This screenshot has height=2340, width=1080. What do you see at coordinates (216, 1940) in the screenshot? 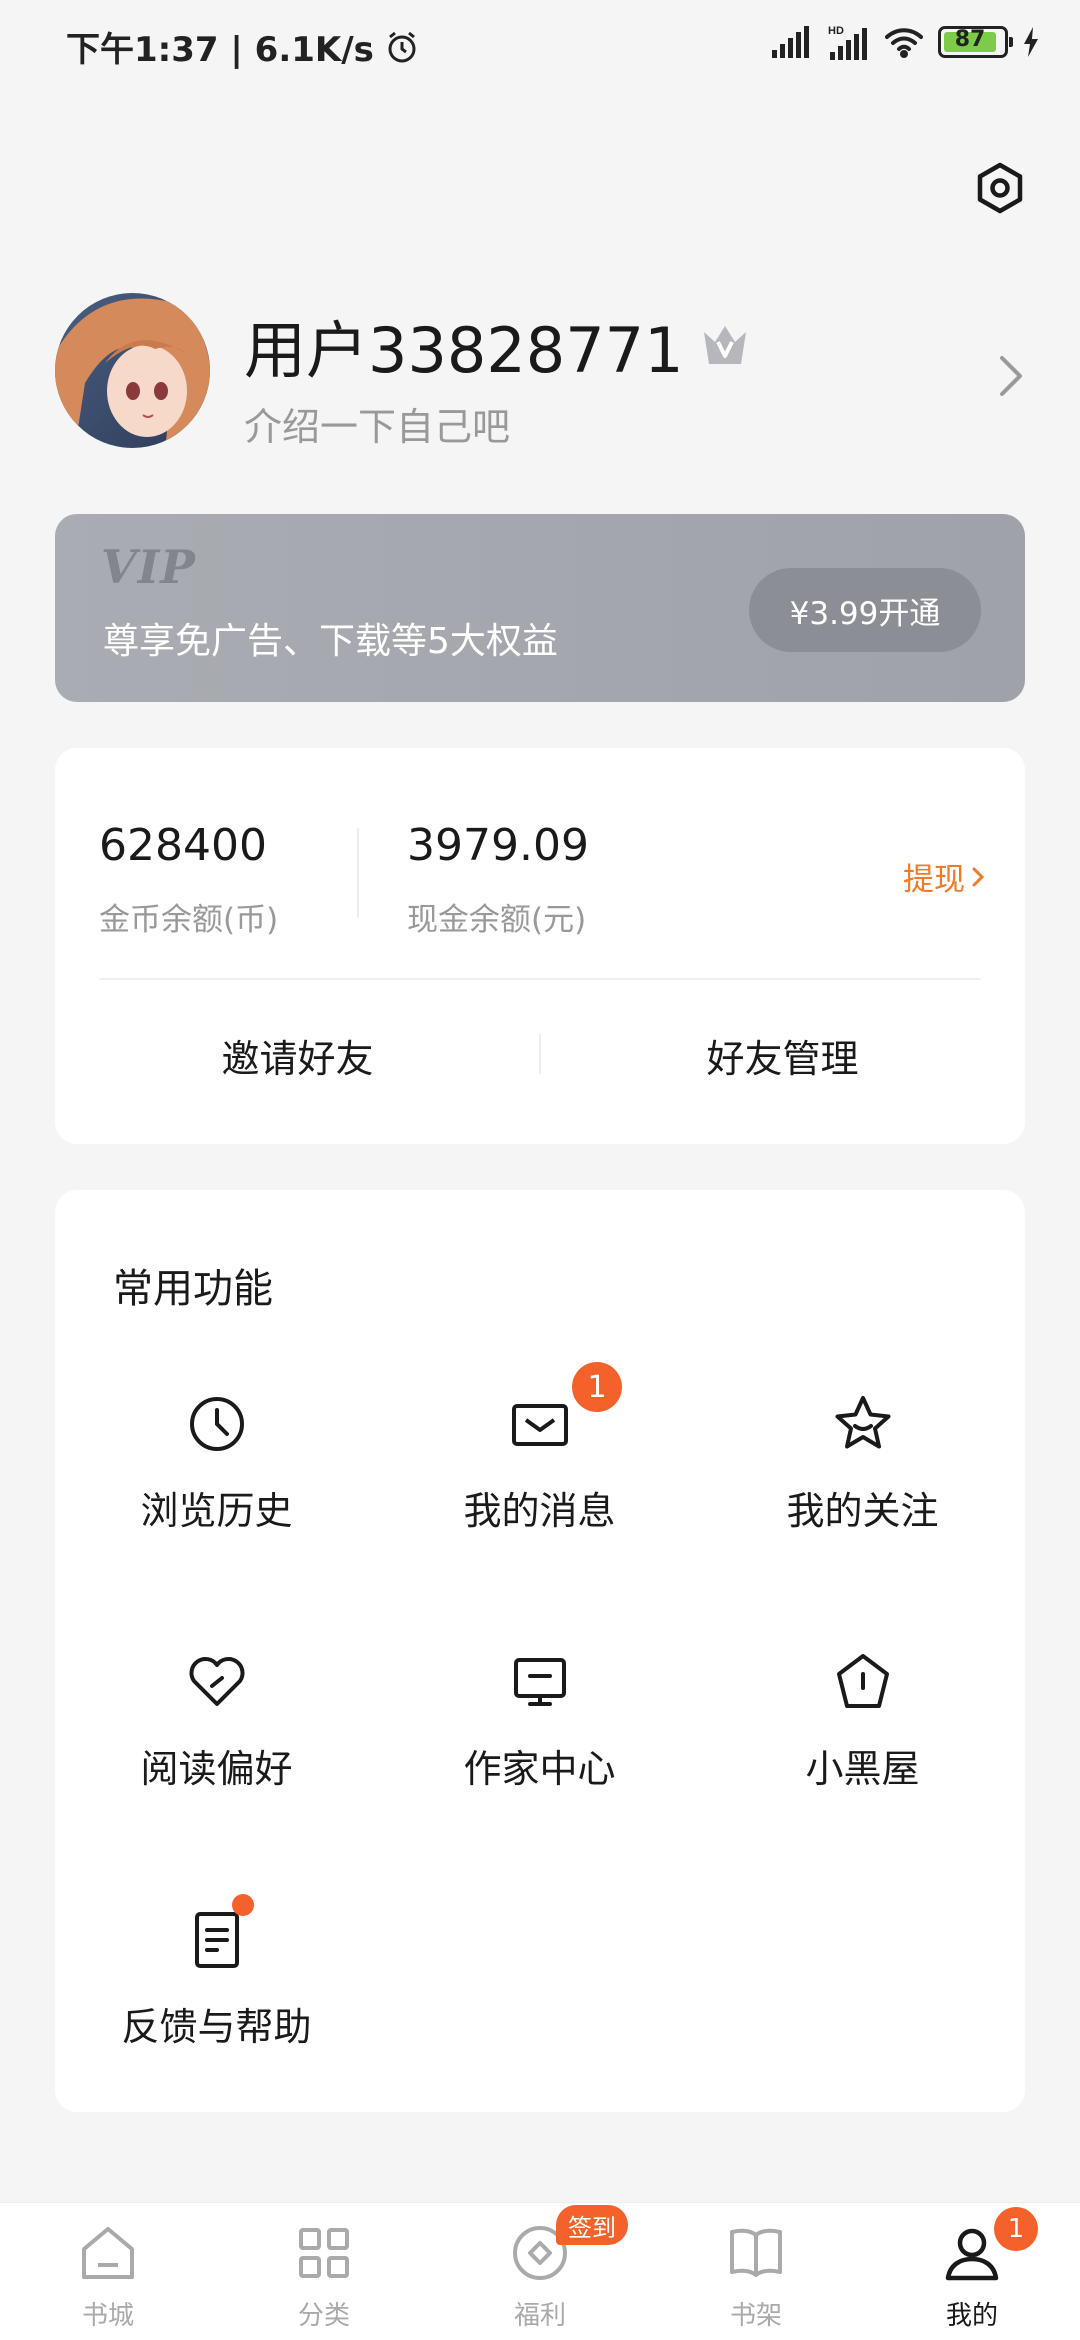
I see `document-icon` at bounding box center [216, 1940].